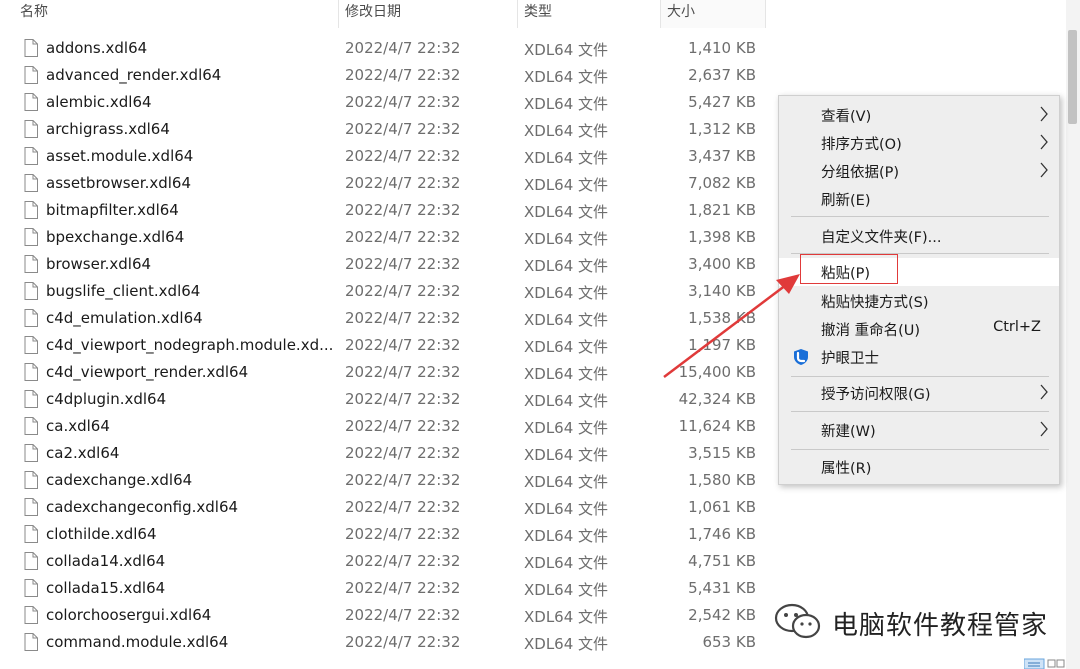 This screenshot has height=669, width=1080. Describe the element at coordinates (717, 372) in the screenshot. I see `file-size: 15,400 KB` at that location.